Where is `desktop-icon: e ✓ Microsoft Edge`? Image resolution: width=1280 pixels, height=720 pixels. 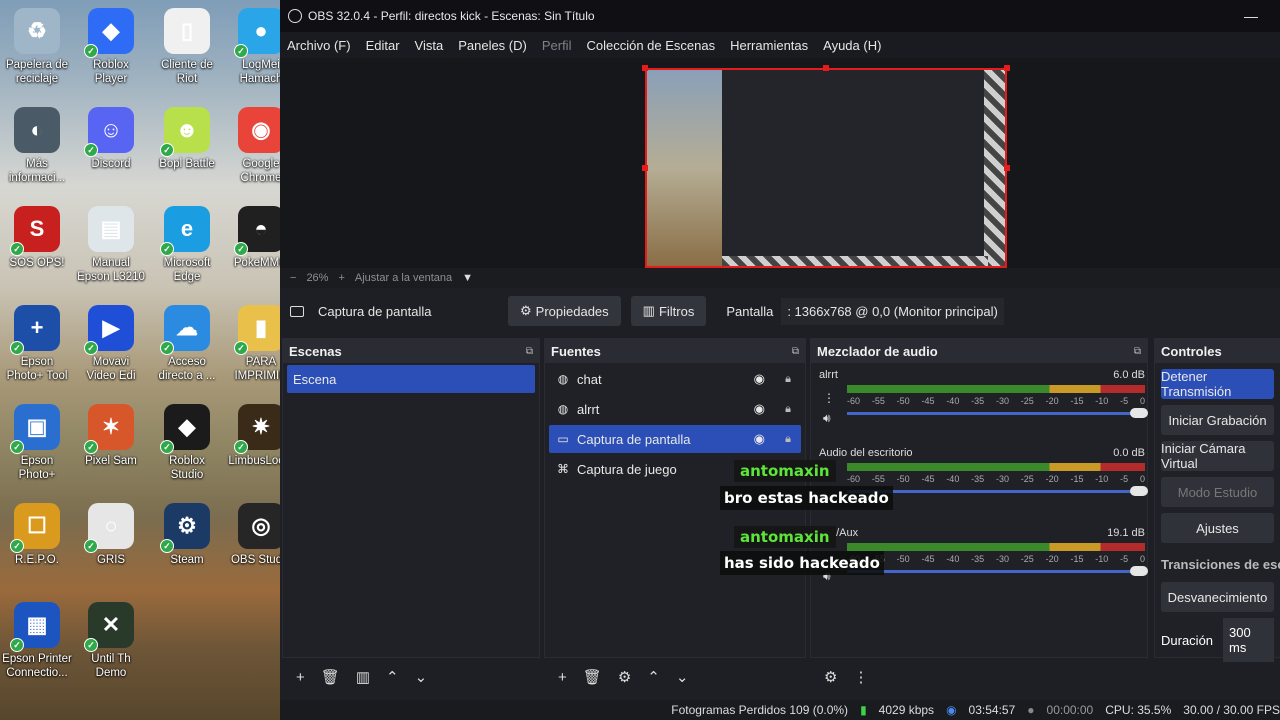
desktop-icon: e ✓ Microsoft Edge is located at coordinates (187, 245).